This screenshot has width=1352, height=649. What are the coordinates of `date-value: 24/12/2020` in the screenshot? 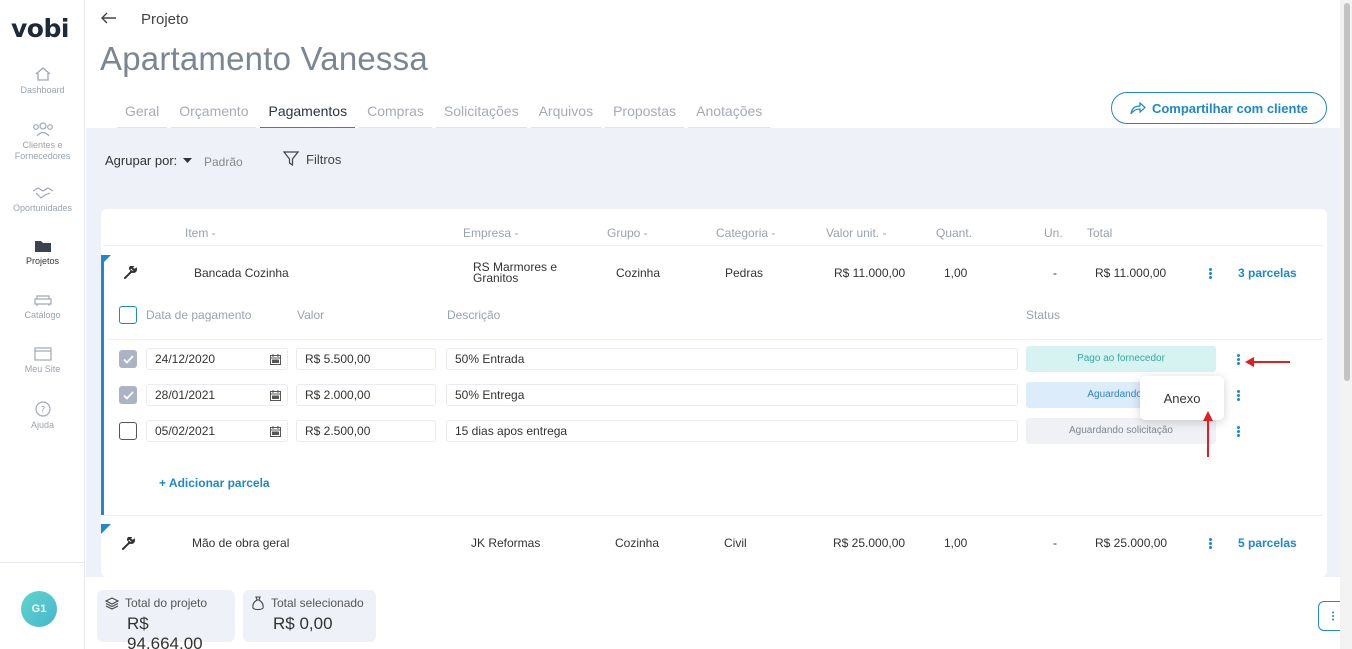 It's located at (185, 359).